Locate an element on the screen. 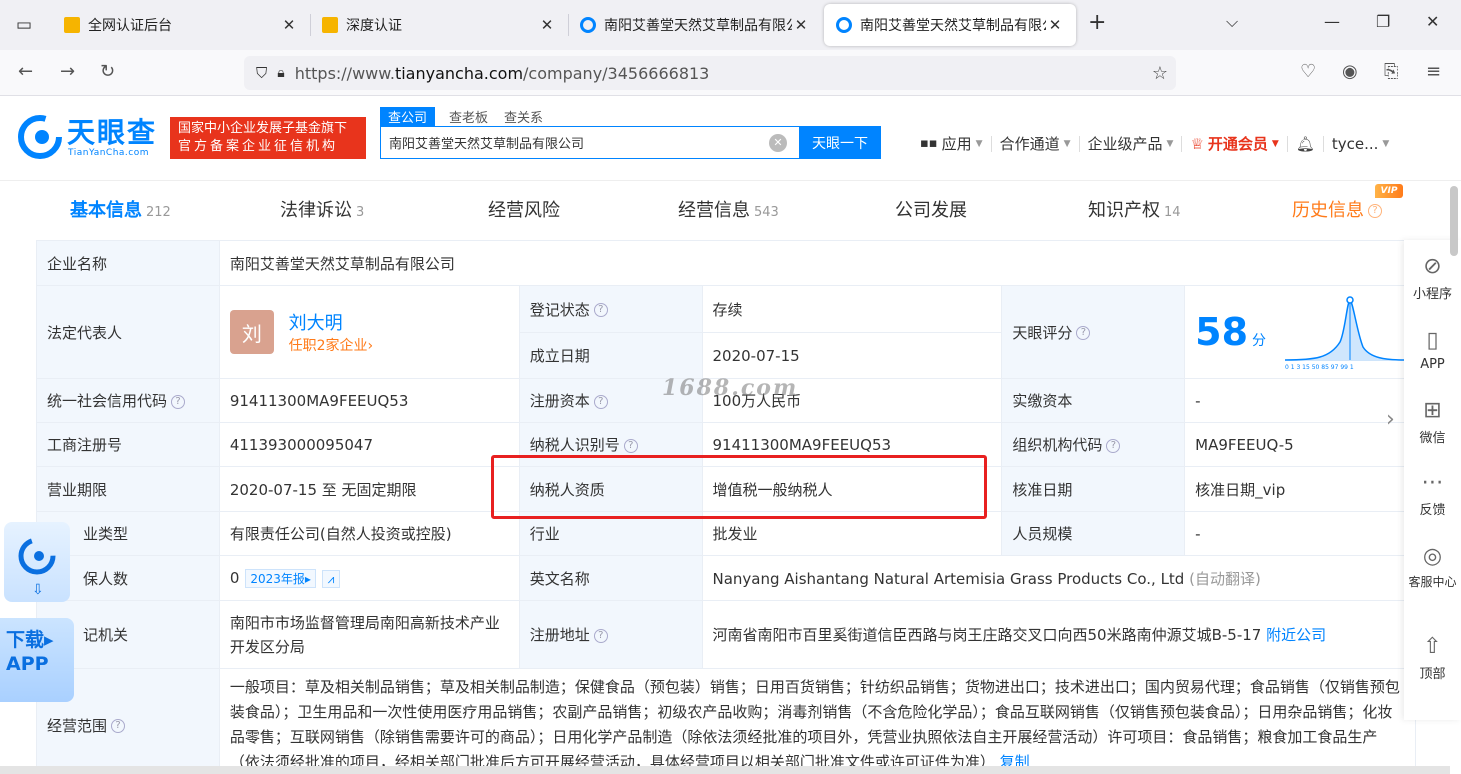  en-name-label: 英文名称 is located at coordinates (610, 578).